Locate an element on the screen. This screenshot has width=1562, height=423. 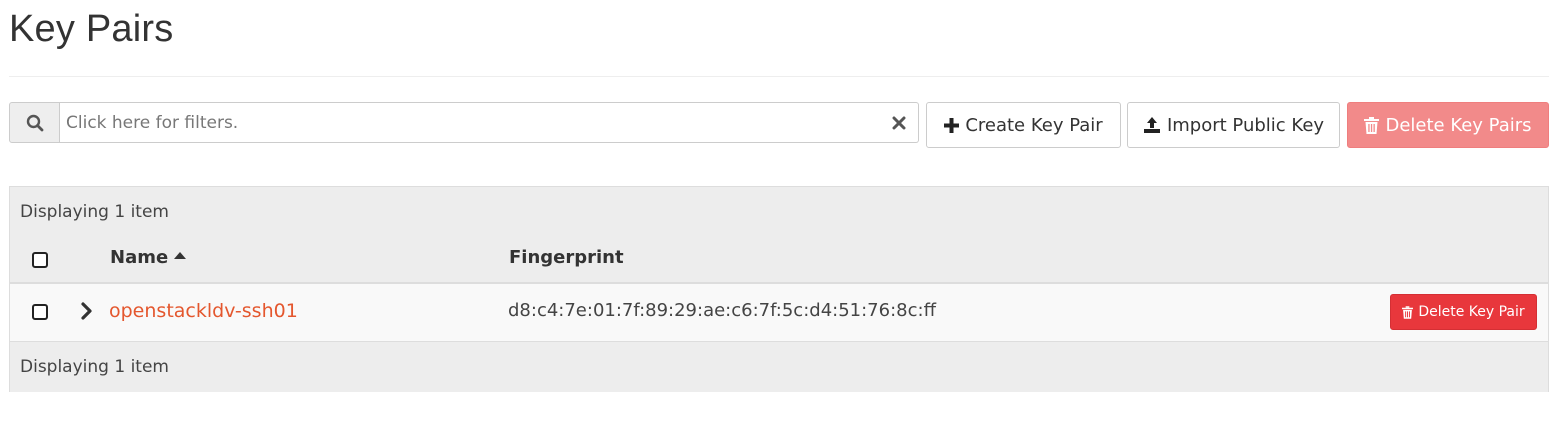
search-icon is located at coordinates (34, 122).